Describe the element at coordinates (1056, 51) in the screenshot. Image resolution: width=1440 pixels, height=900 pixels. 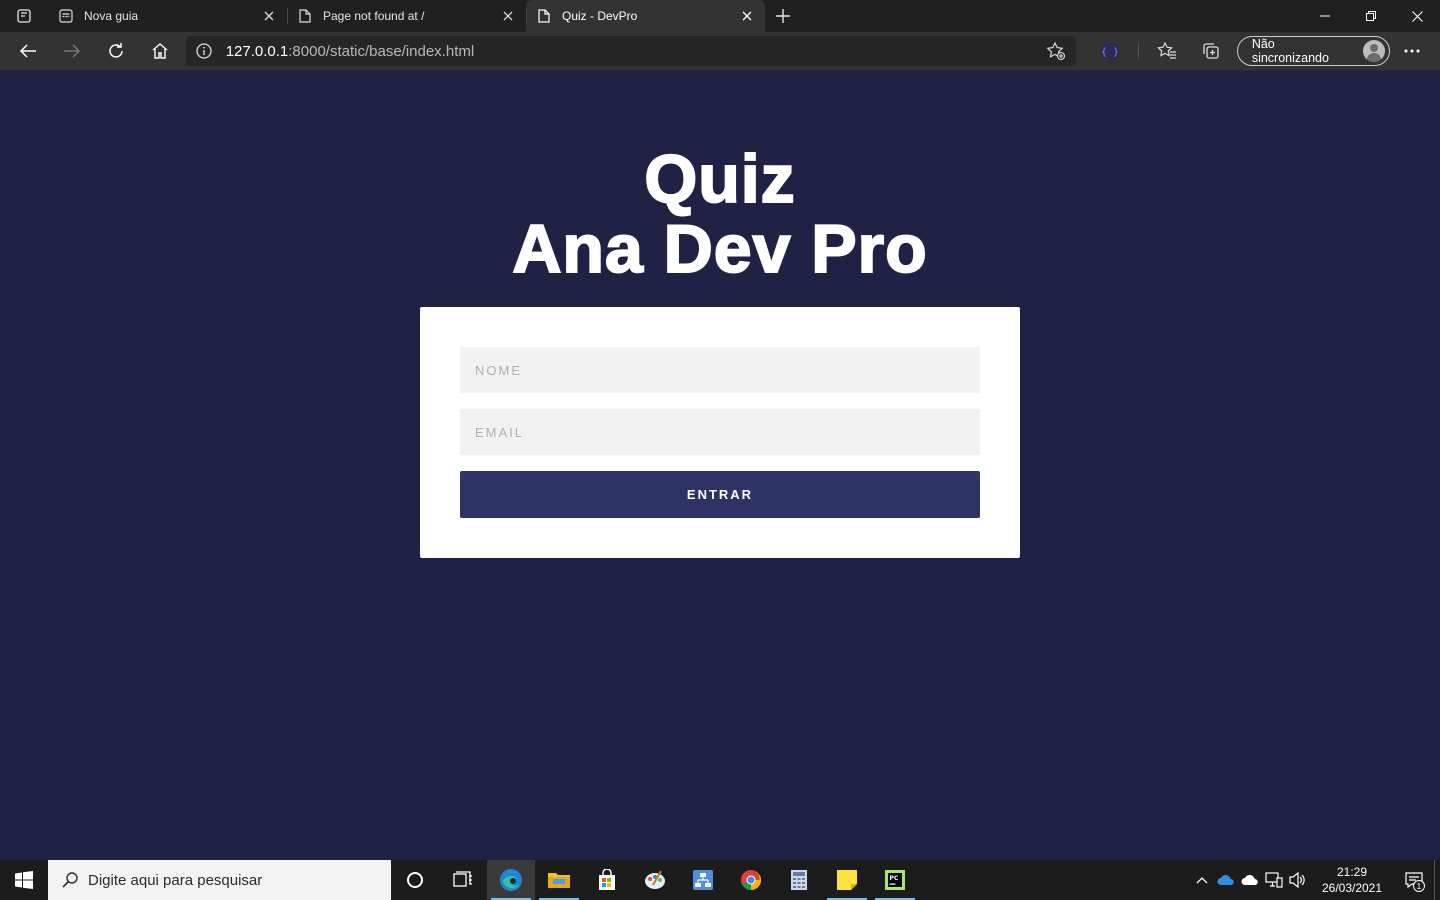
I see `add-favorite-icon` at that location.